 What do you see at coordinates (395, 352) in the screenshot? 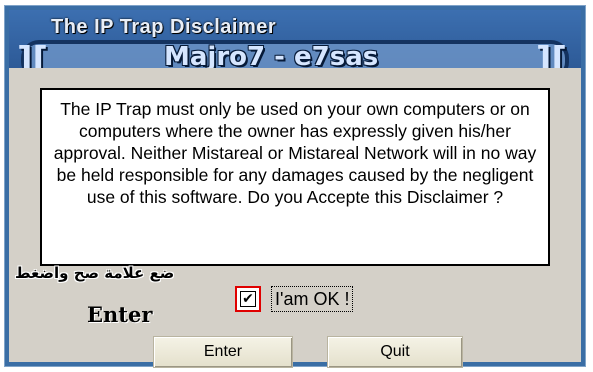
I see `quit-button: Quit` at bounding box center [395, 352].